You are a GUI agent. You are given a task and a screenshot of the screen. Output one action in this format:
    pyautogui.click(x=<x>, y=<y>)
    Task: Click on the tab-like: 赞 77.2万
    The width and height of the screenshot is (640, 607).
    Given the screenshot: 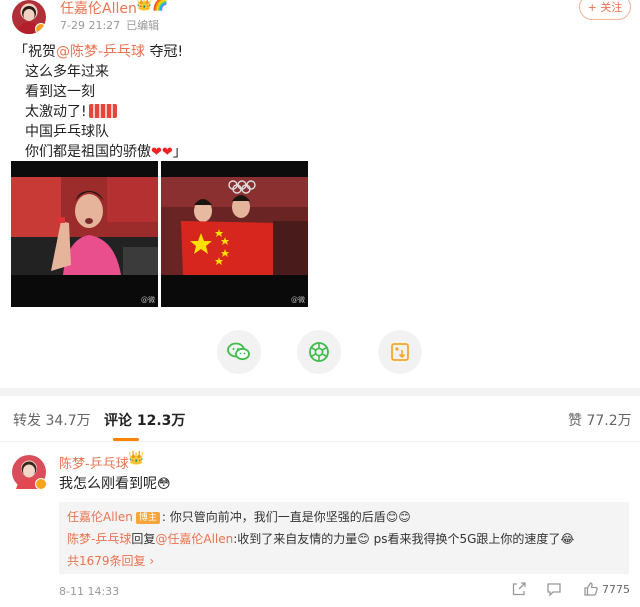 What is the action you would take?
    pyautogui.click(x=600, y=420)
    